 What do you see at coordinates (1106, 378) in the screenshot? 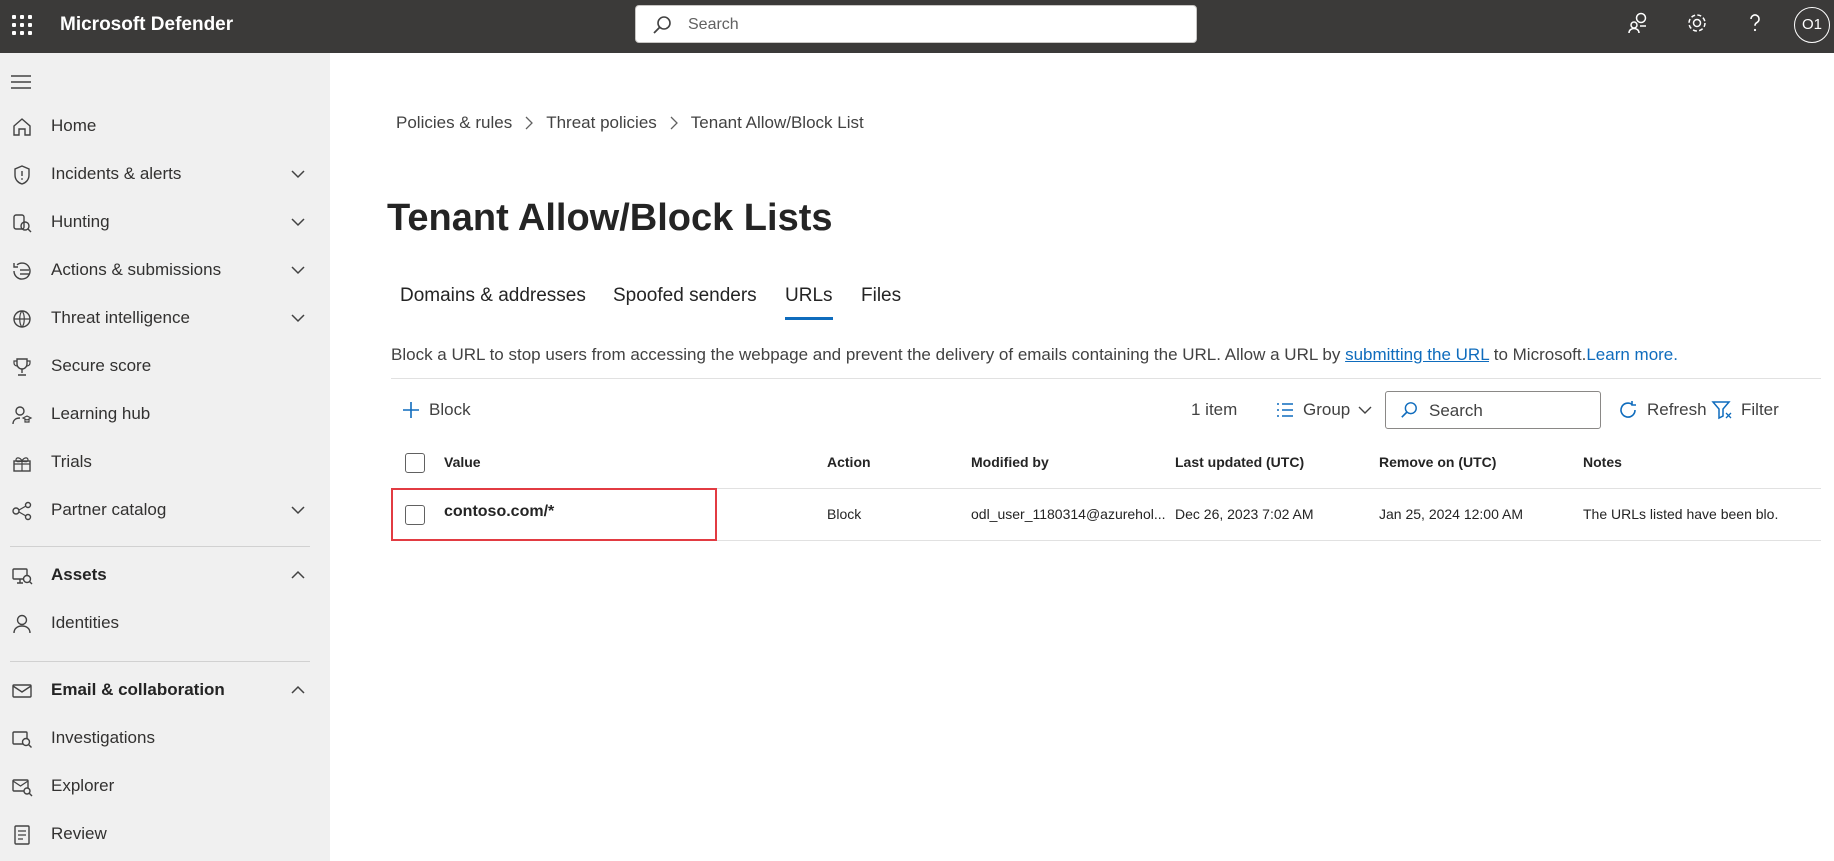
I see `divider` at bounding box center [1106, 378].